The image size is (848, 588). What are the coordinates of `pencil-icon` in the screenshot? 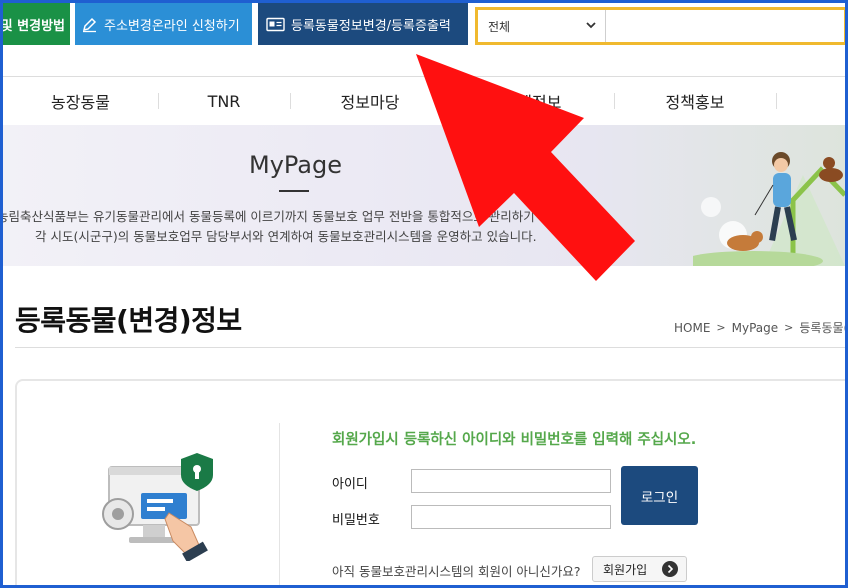 It's located at (89, 24).